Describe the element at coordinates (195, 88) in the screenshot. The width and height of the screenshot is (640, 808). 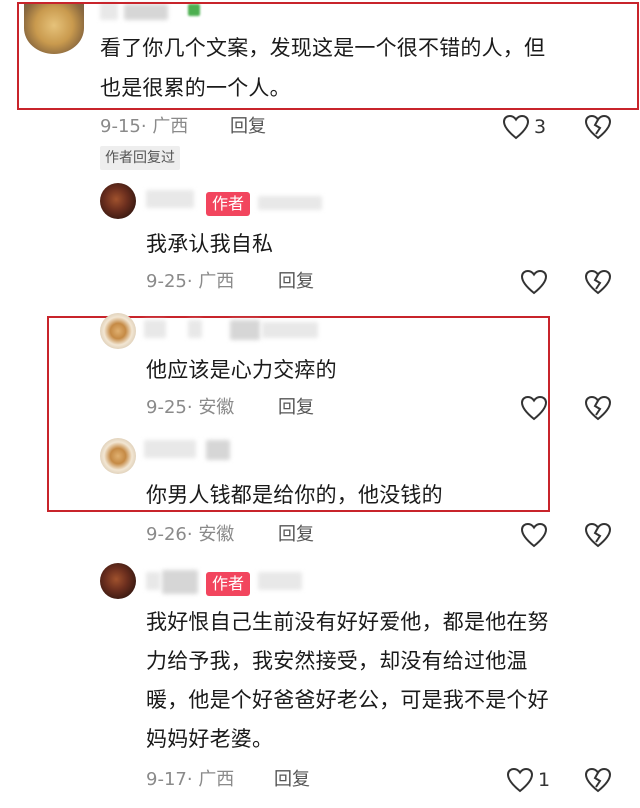
I see `comment-text-line: 也是很累的一个人。` at that location.